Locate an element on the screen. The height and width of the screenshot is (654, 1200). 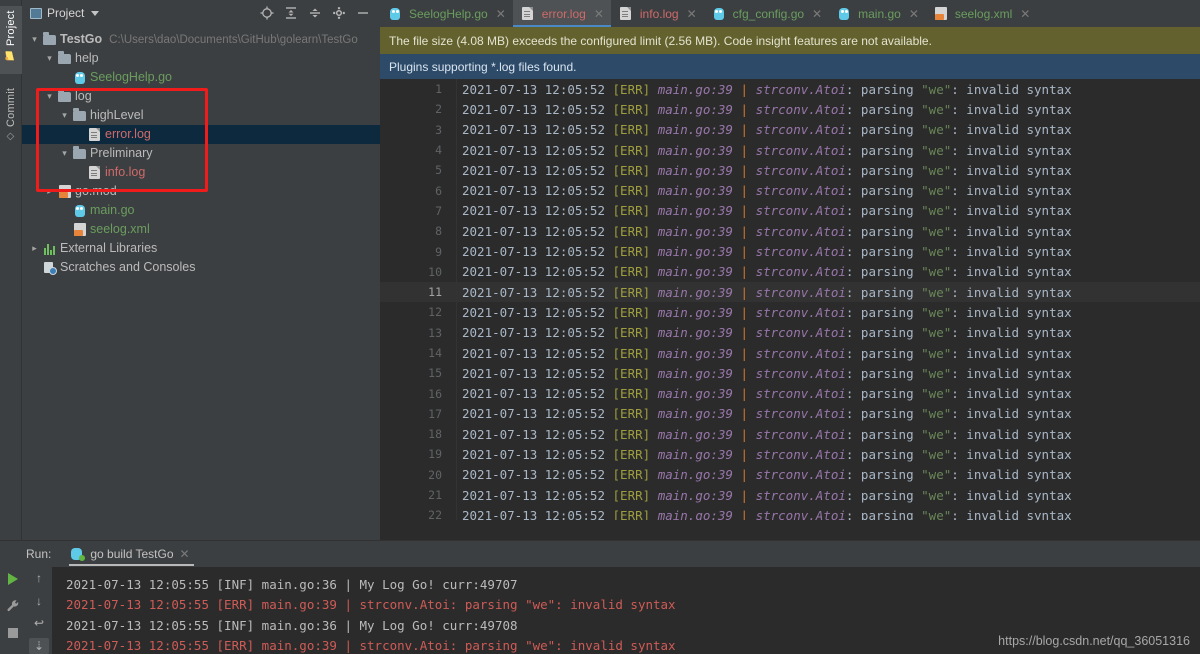
line-number: 16 is located at coordinates (435, 393).